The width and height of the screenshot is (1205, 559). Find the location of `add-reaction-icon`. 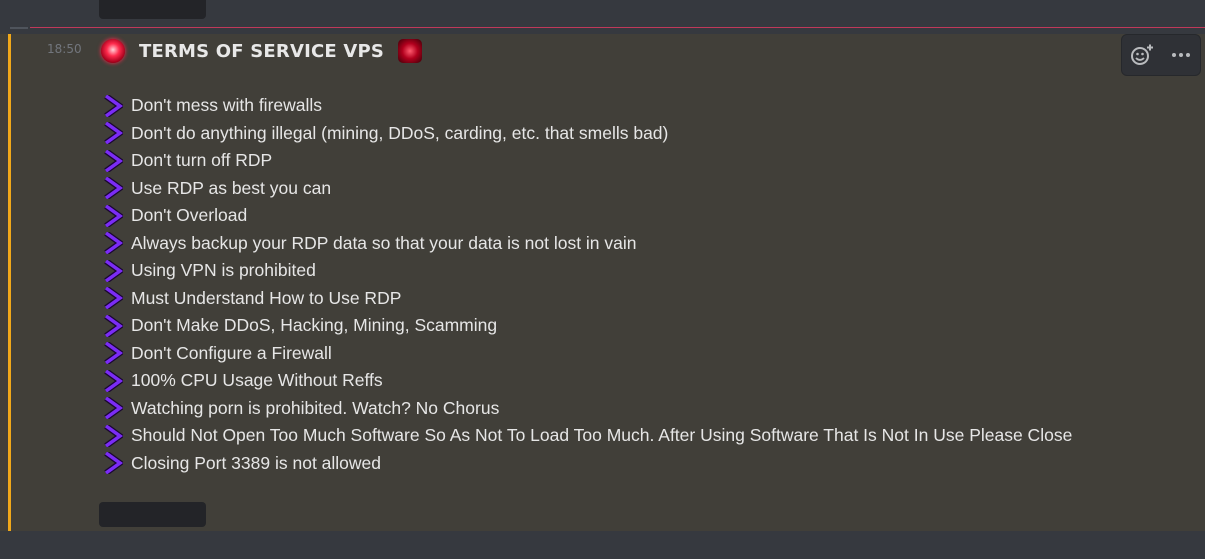

add-reaction-icon is located at coordinates (1141, 54).